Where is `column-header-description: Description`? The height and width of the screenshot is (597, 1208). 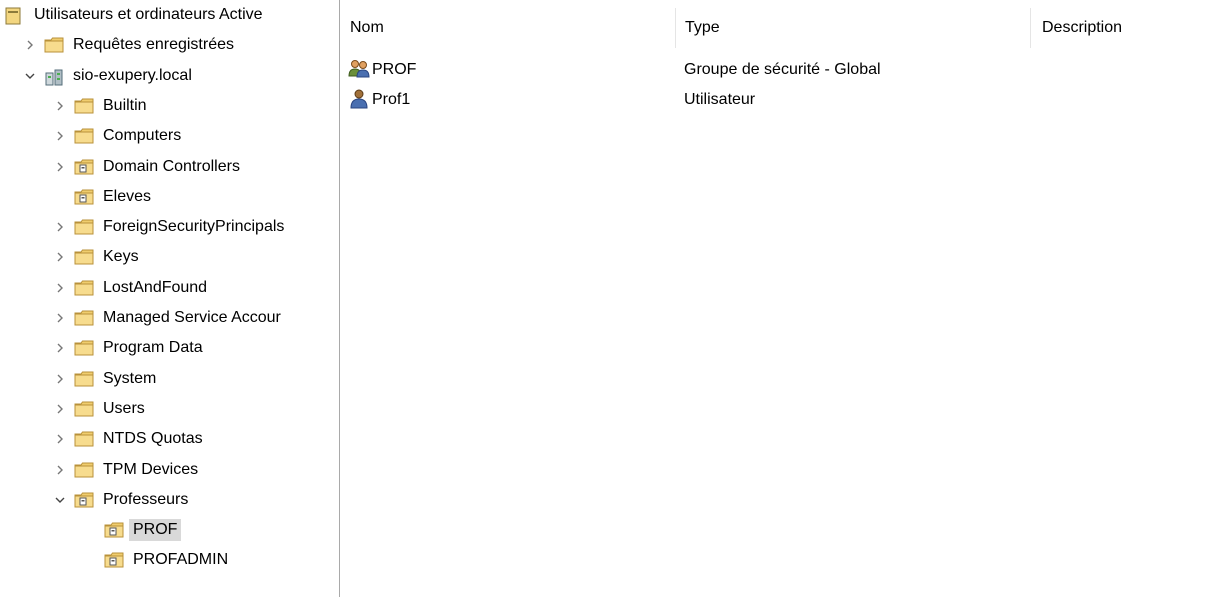
column-header-description: Description is located at coordinates (1120, 28).